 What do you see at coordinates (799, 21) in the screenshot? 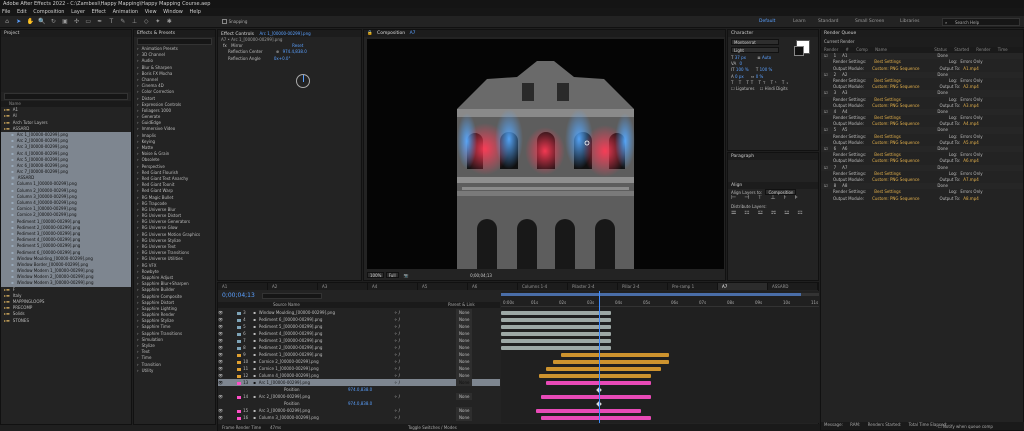
I see `workspace-learn: Learn` at bounding box center [799, 21].